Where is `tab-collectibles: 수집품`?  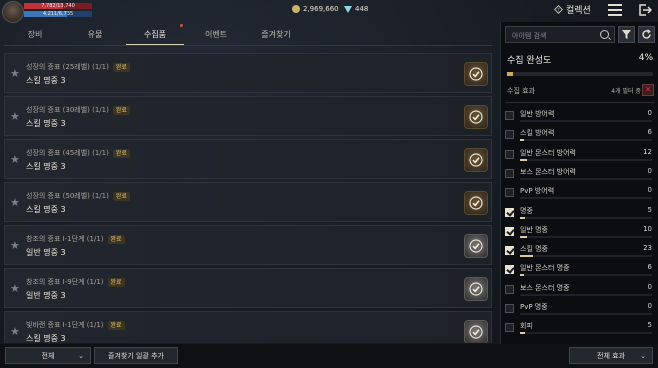 tab-collectibles: 수집품 is located at coordinates (155, 35).